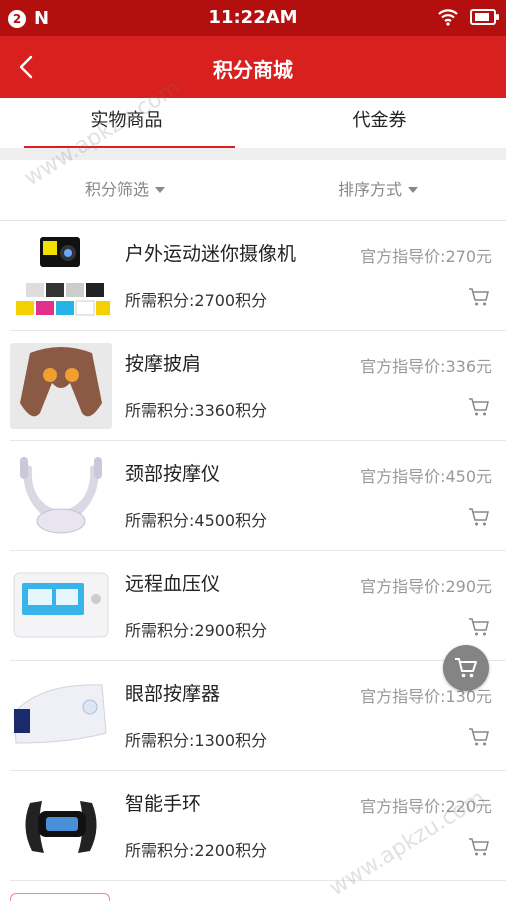 The height and width of the screenshot is (901, 506). Describe the element at coordinates (173, 474) in the screenshot. I see `product-name: 颈部按摩仪` at that location.